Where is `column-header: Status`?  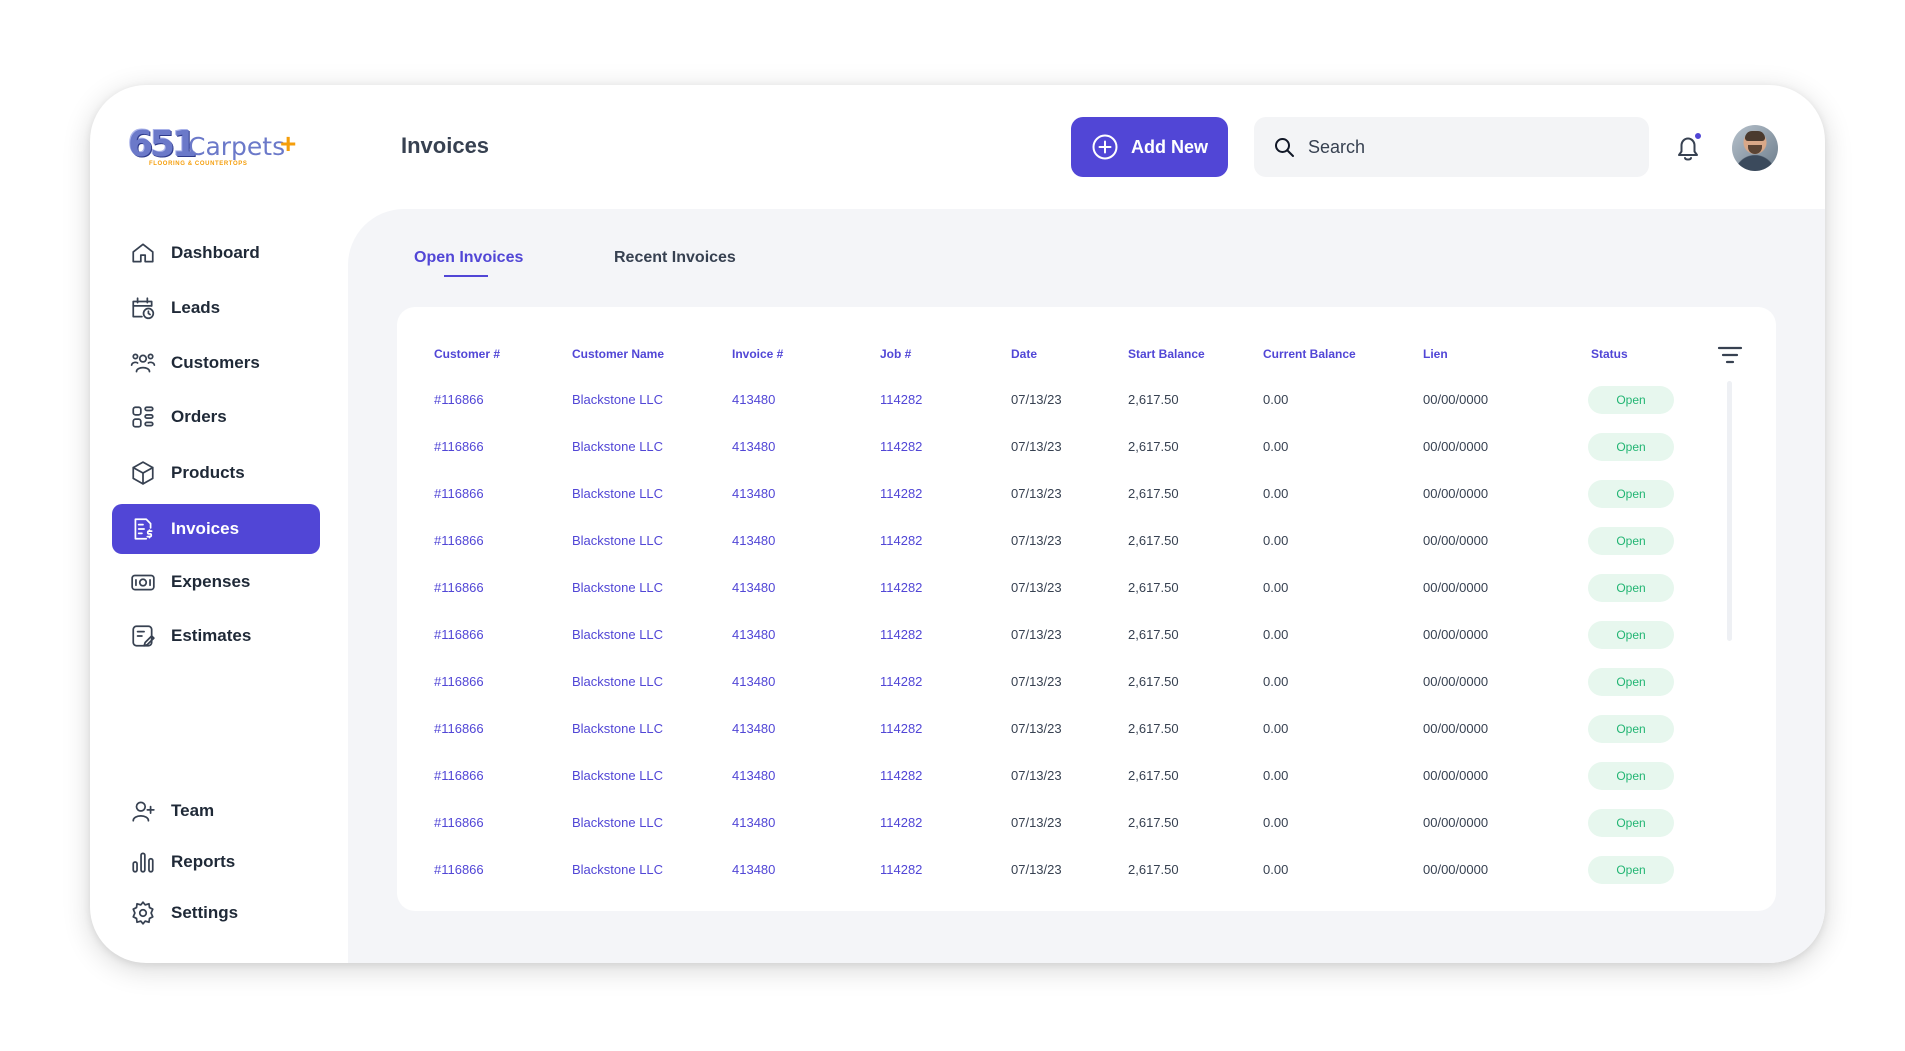
column-header: Status is located at coordinates (1609, 354).